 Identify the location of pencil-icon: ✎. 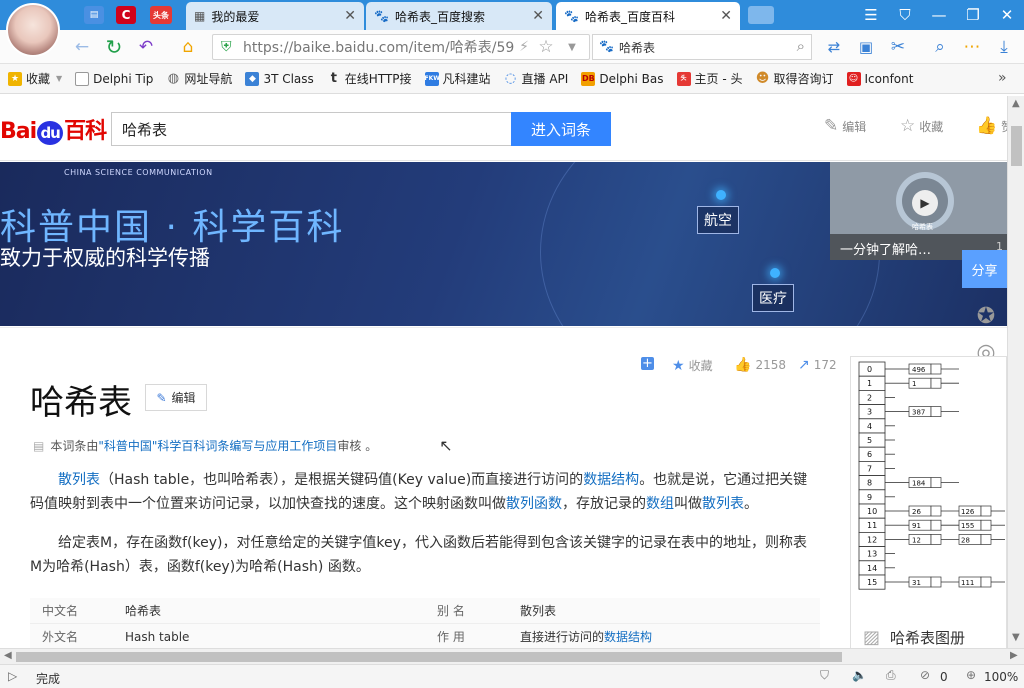
(161, 397).